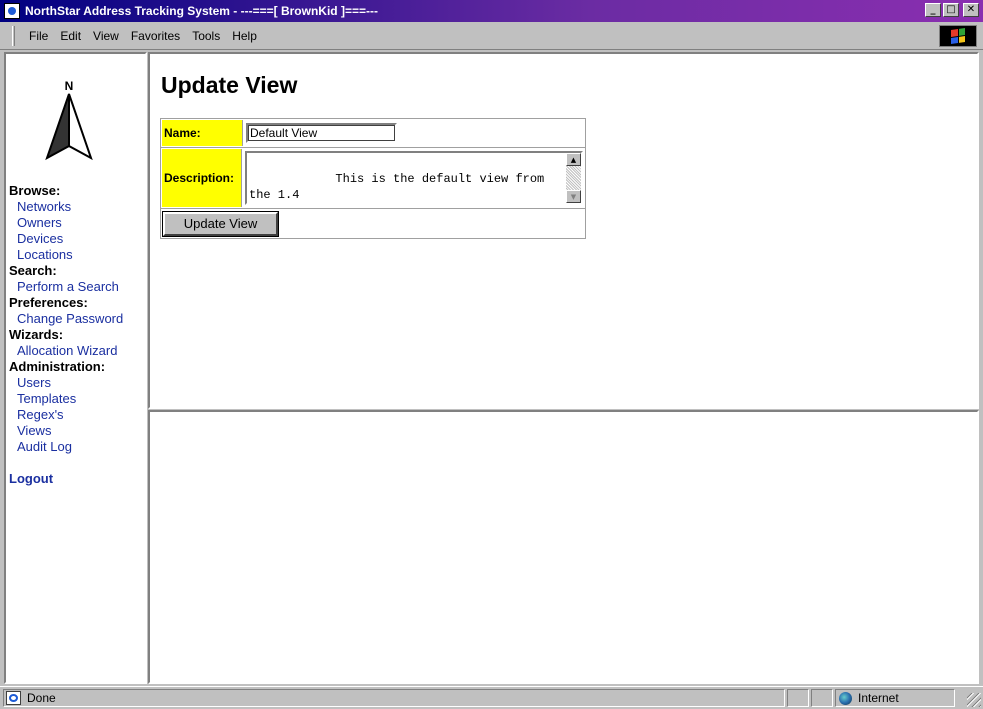 Image resolution: width=983 pixels, height=709 pixels. Describe the element at coordinates (78, 383) in the screenshot. I see `nav-link-users: Users` at that location.